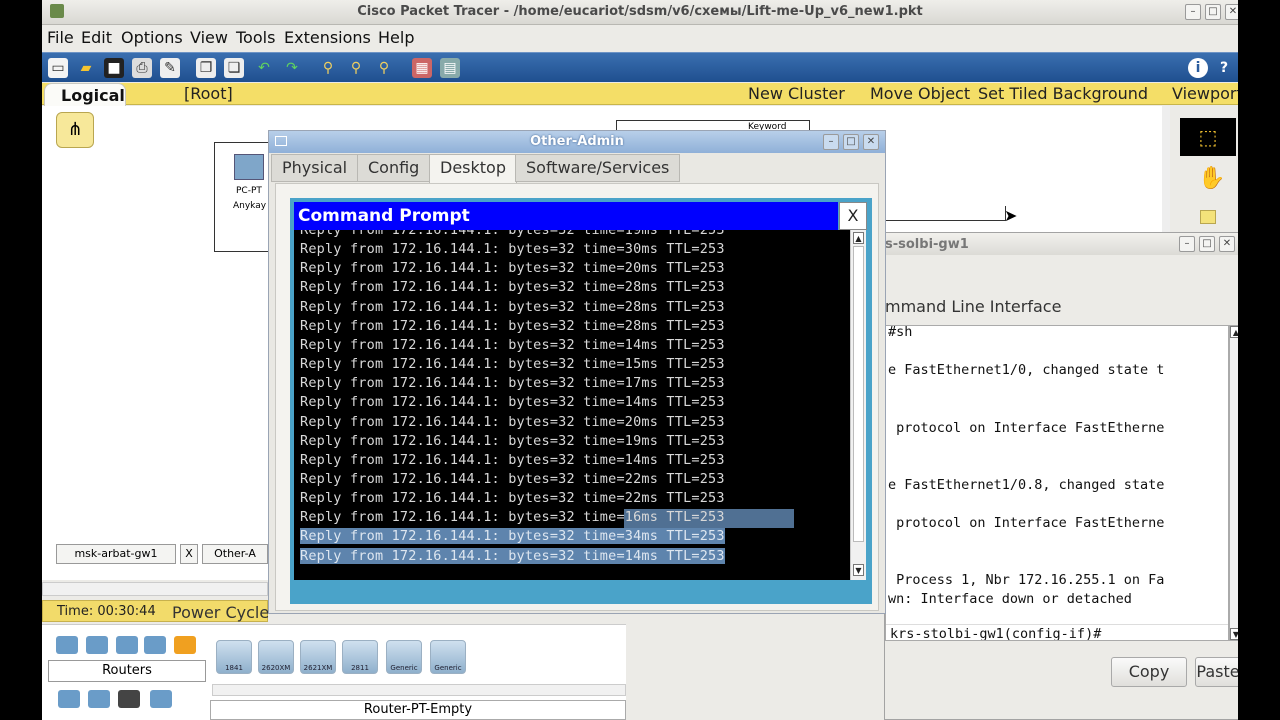 Image resolution: width=1280 pixels, height=720 pixels. I want to click on hub-category-icon, so click(127, 645).